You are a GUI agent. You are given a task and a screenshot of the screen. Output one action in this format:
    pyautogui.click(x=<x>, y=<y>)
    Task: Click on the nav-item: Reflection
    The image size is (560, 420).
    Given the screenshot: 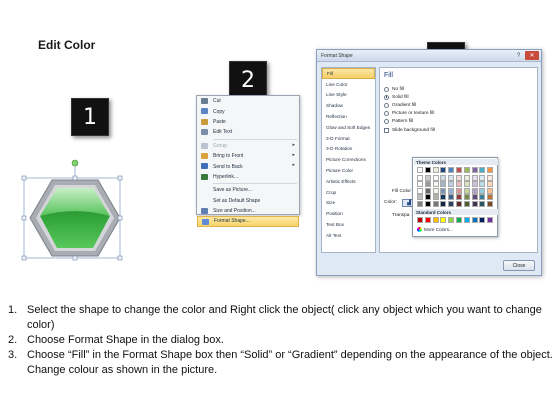 What is the action you would take?
    pyautogui.click(x=348, y=116)
    